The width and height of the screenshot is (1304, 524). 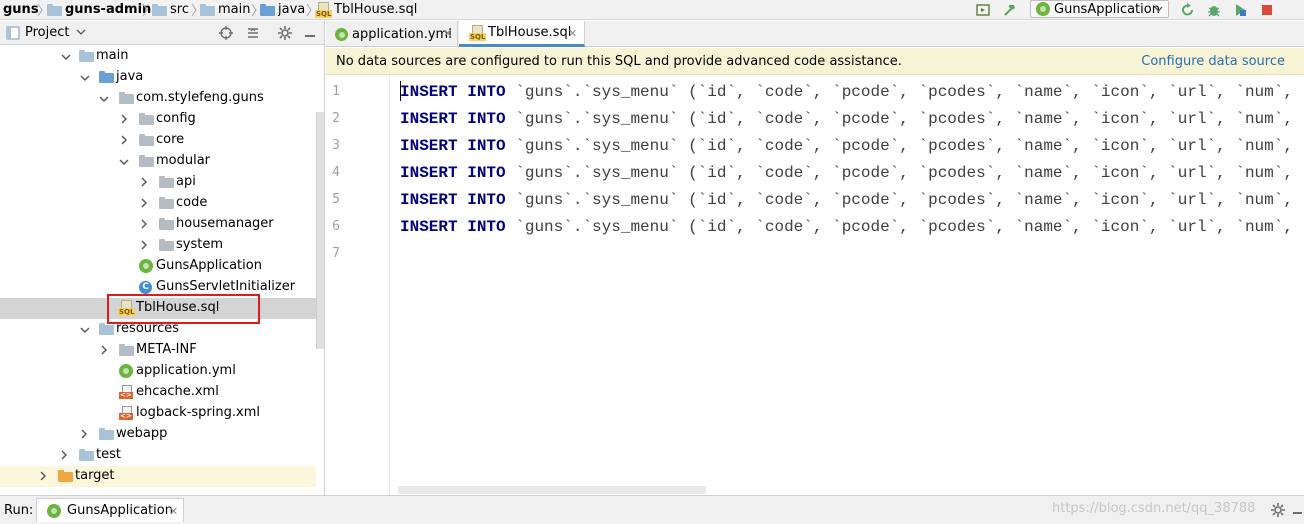 I want to click on line-number: 6, so click(x=336, y=226).